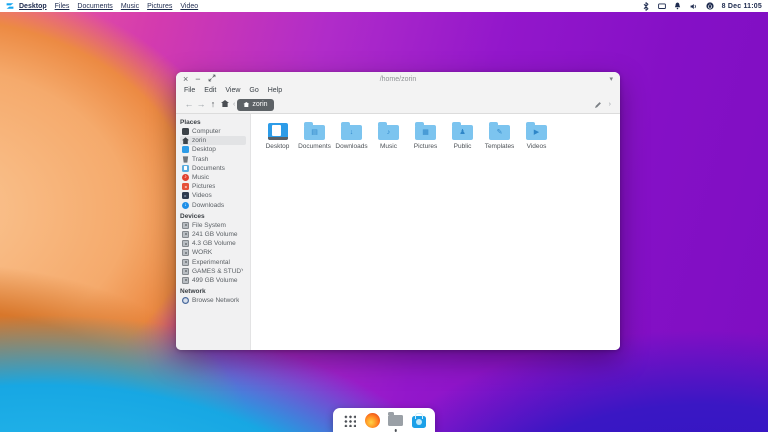 The height and width of the screenshot is (432, 768). Describe the element at coordinates (185, 150) in the screenshot. I see `desktop-icon` at that location.